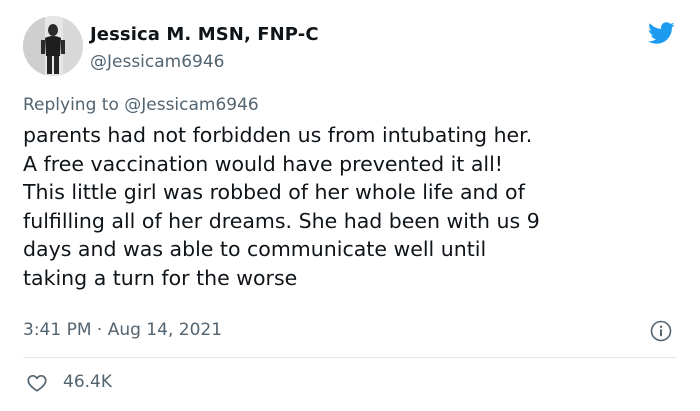 This screenshot has width=700, height=411. Describe the element at coordinates (661, 331) in the screenshot. I see `info-icon` at that location.